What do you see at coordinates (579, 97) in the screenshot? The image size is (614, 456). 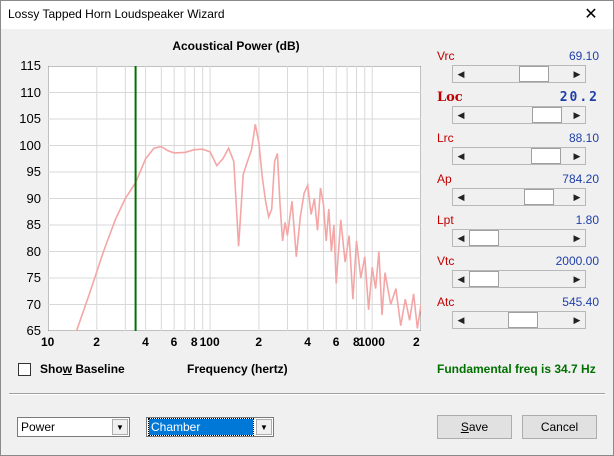 I see `control-value: 20.2` at bounding box center [579, 97].